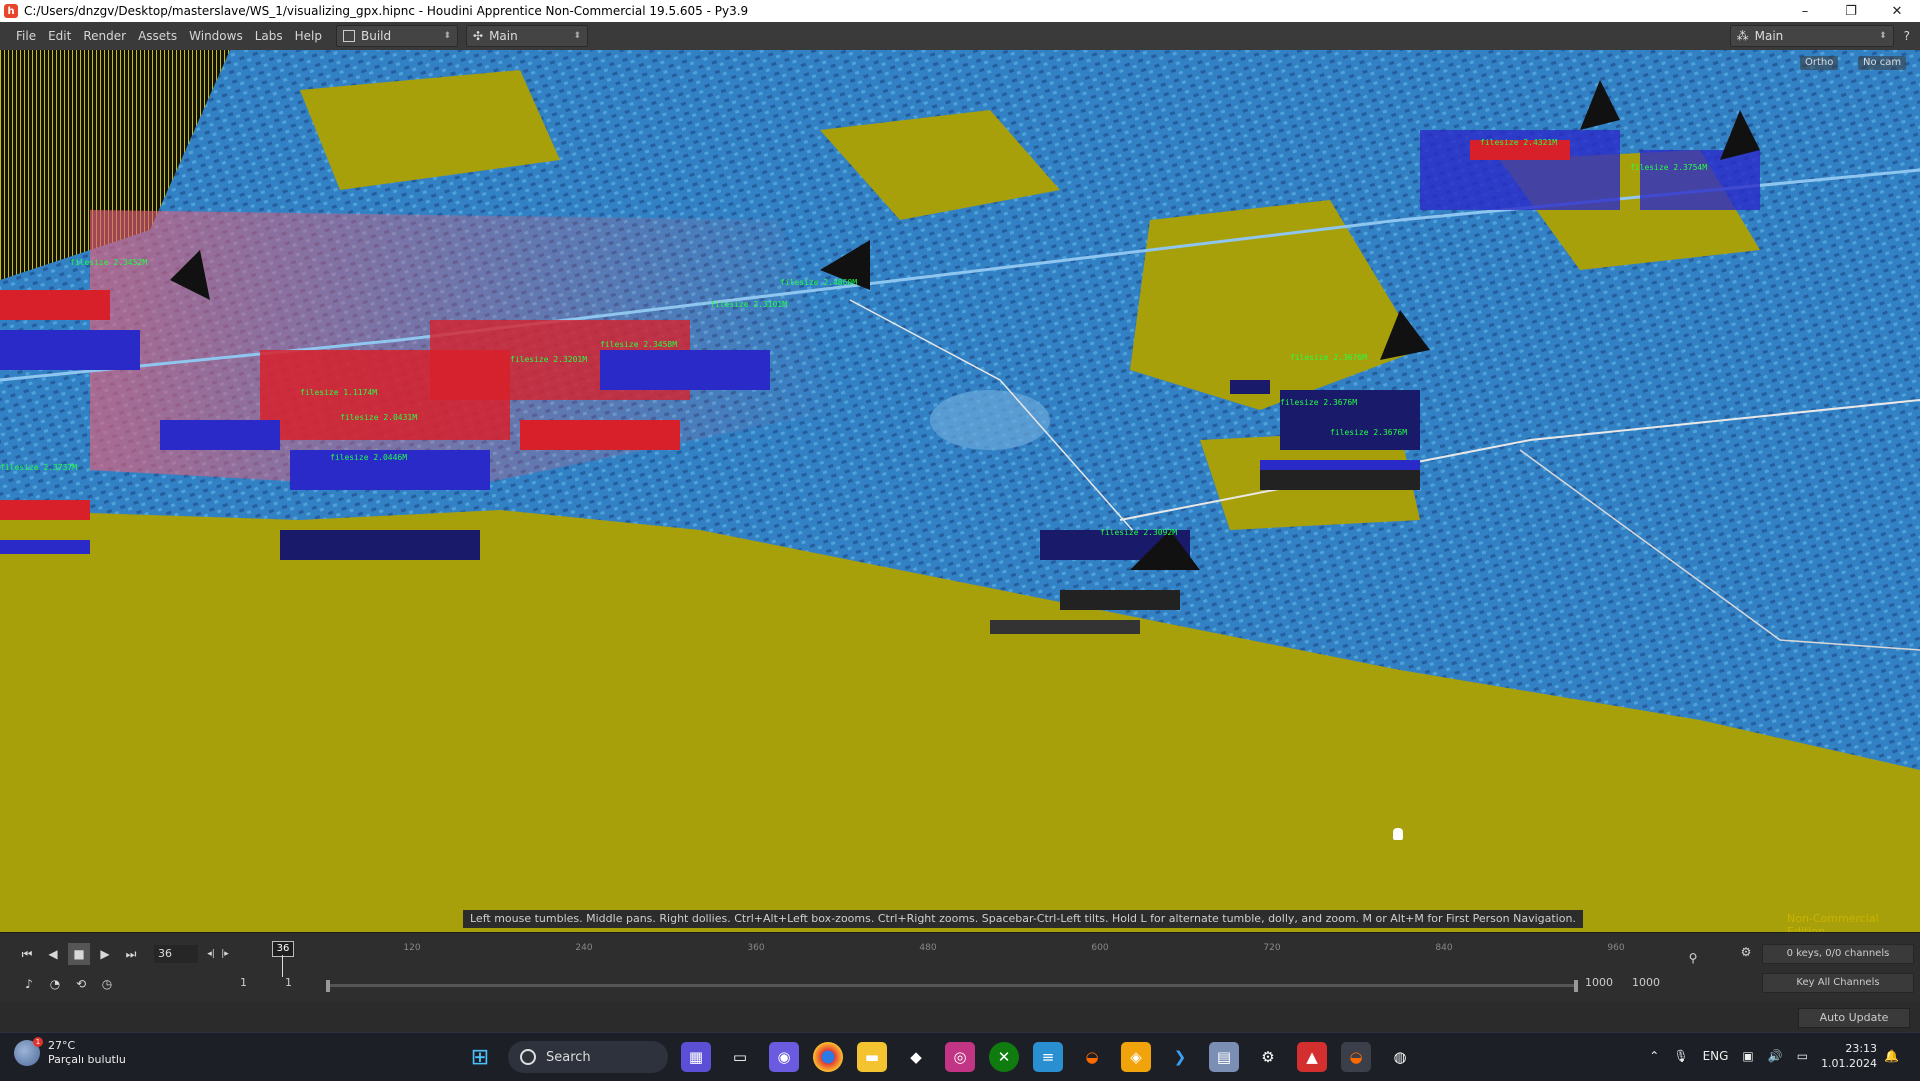 The height and width of the screenshot is (1081, 1920). Describe the element at coordinates (157, 36) in the screenshot. I see `menu-assets: Assets` at that location.